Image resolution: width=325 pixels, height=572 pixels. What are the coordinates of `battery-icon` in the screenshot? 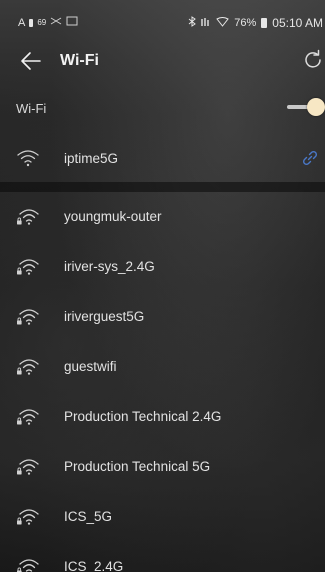 It's located at (264, 23).